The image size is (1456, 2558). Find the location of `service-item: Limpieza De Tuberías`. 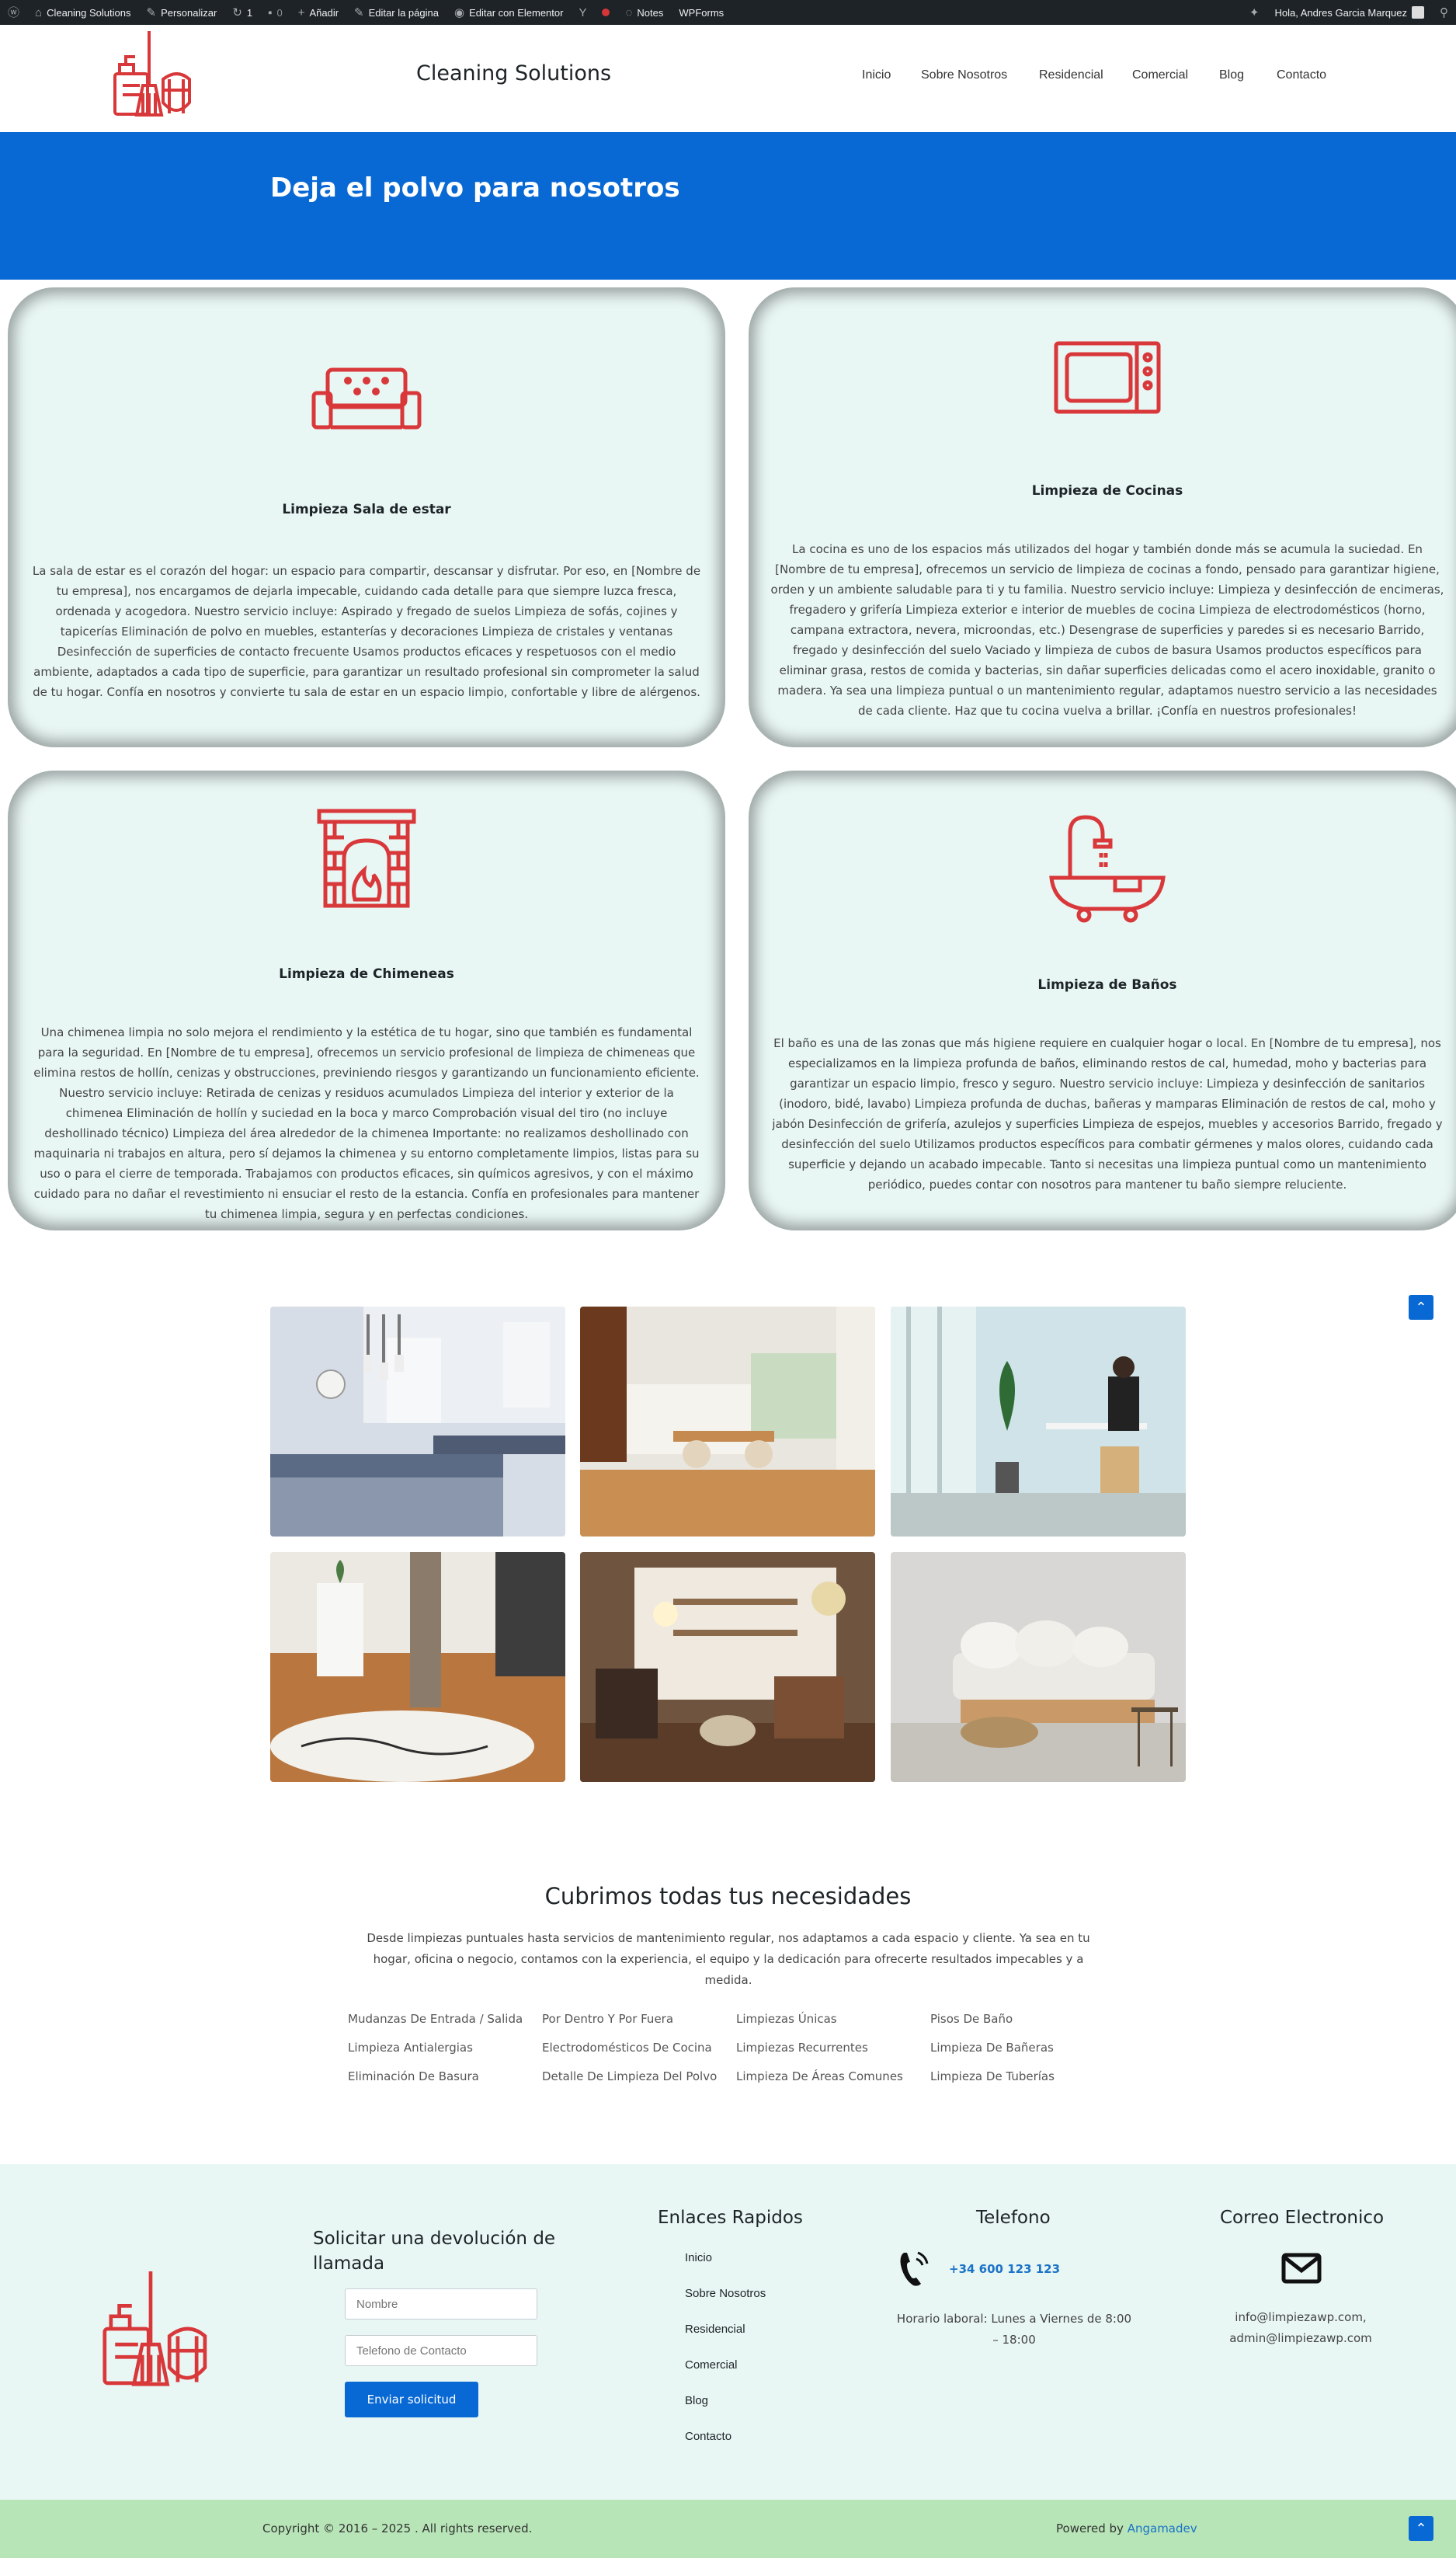

service-item: Limpieza De Tuberías is located at coordinates (992, 2076).